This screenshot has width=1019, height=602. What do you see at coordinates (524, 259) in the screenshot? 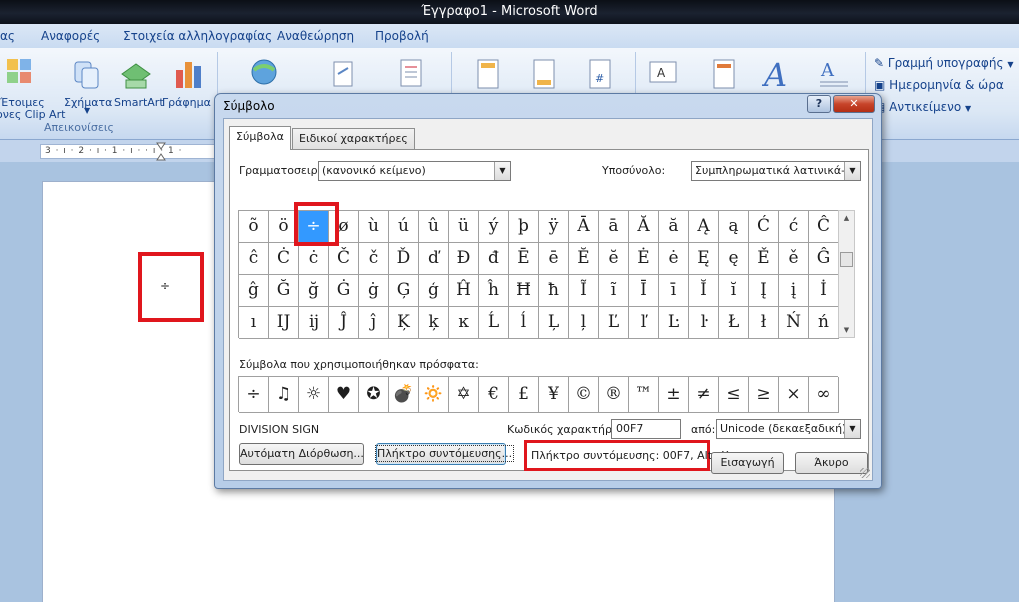
I see `symbol-cell: Ē` at bounding box center [524, 259].